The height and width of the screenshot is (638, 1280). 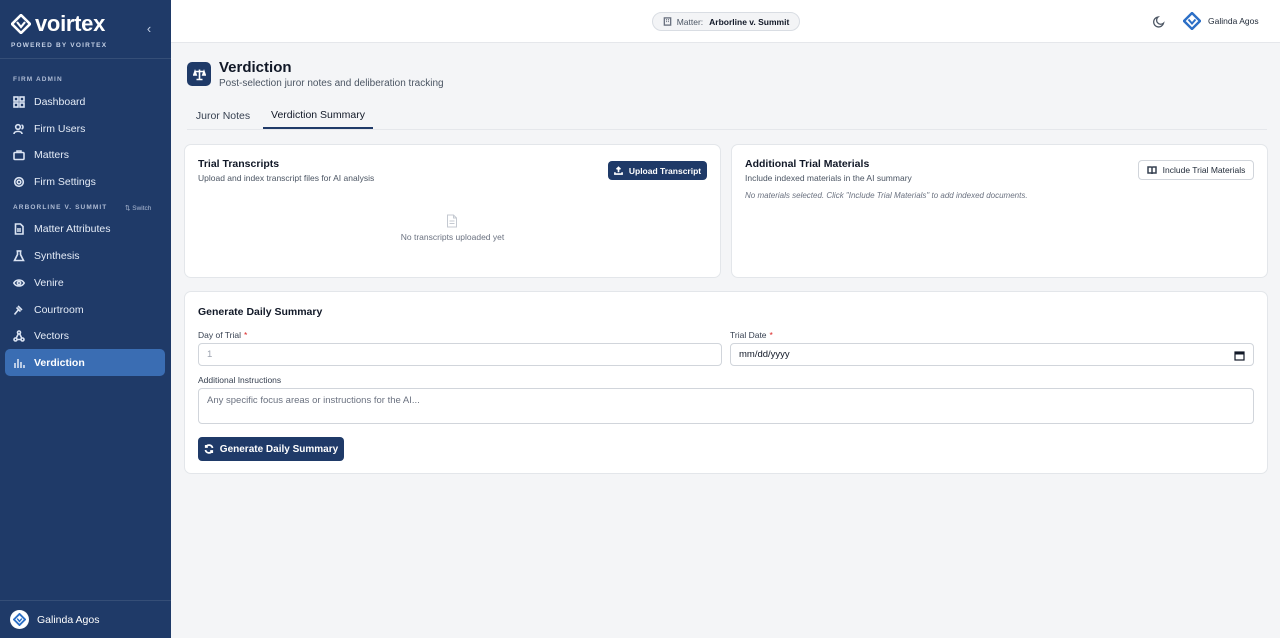 What do you see at coordinates (260, 312) in the screenshot?
I see `generate-summary-title: Generate Daily Summary` at bounding box center [260, 312].